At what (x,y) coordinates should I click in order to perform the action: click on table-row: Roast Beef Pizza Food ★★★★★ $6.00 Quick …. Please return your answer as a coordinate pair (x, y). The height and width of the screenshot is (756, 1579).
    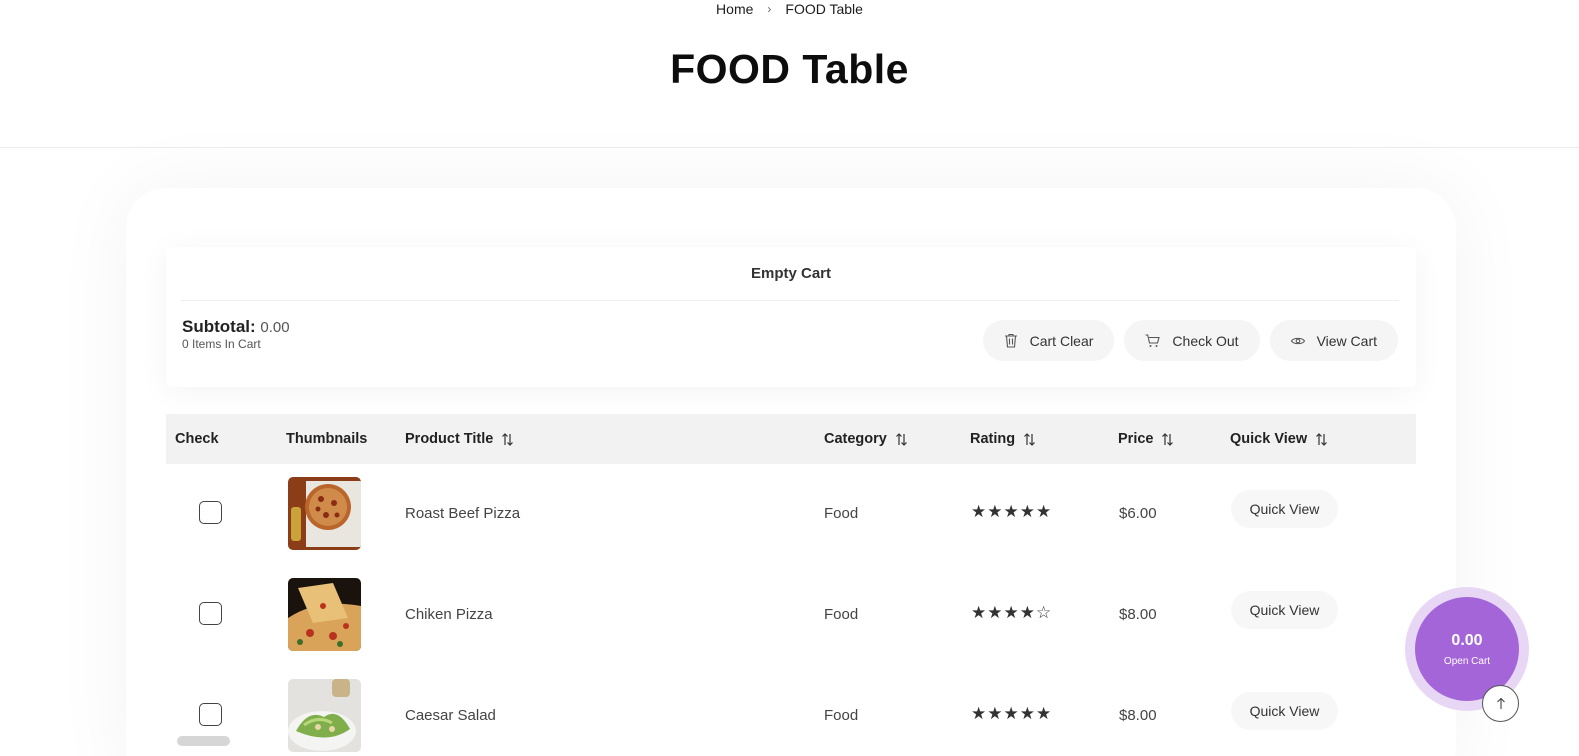
    Looking at the image, I should click on (791, 514).